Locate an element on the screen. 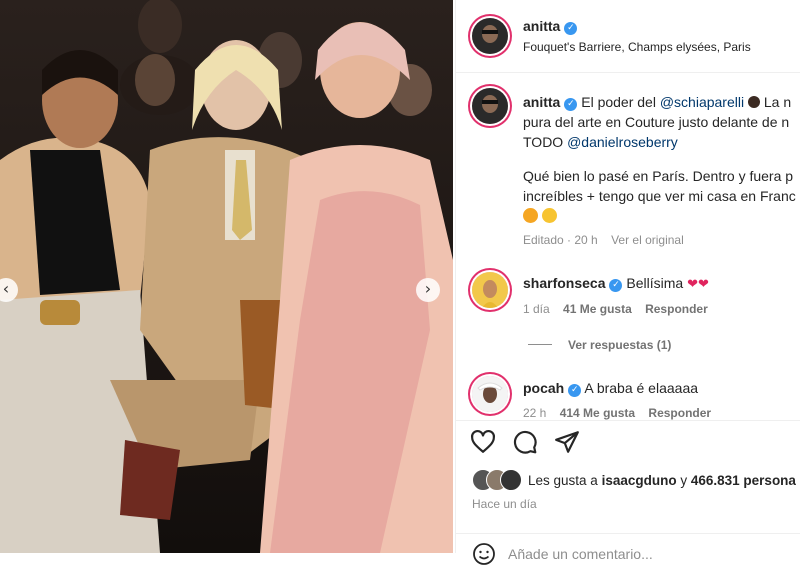  liked-by-avatars is located at coordinates (500, 480).